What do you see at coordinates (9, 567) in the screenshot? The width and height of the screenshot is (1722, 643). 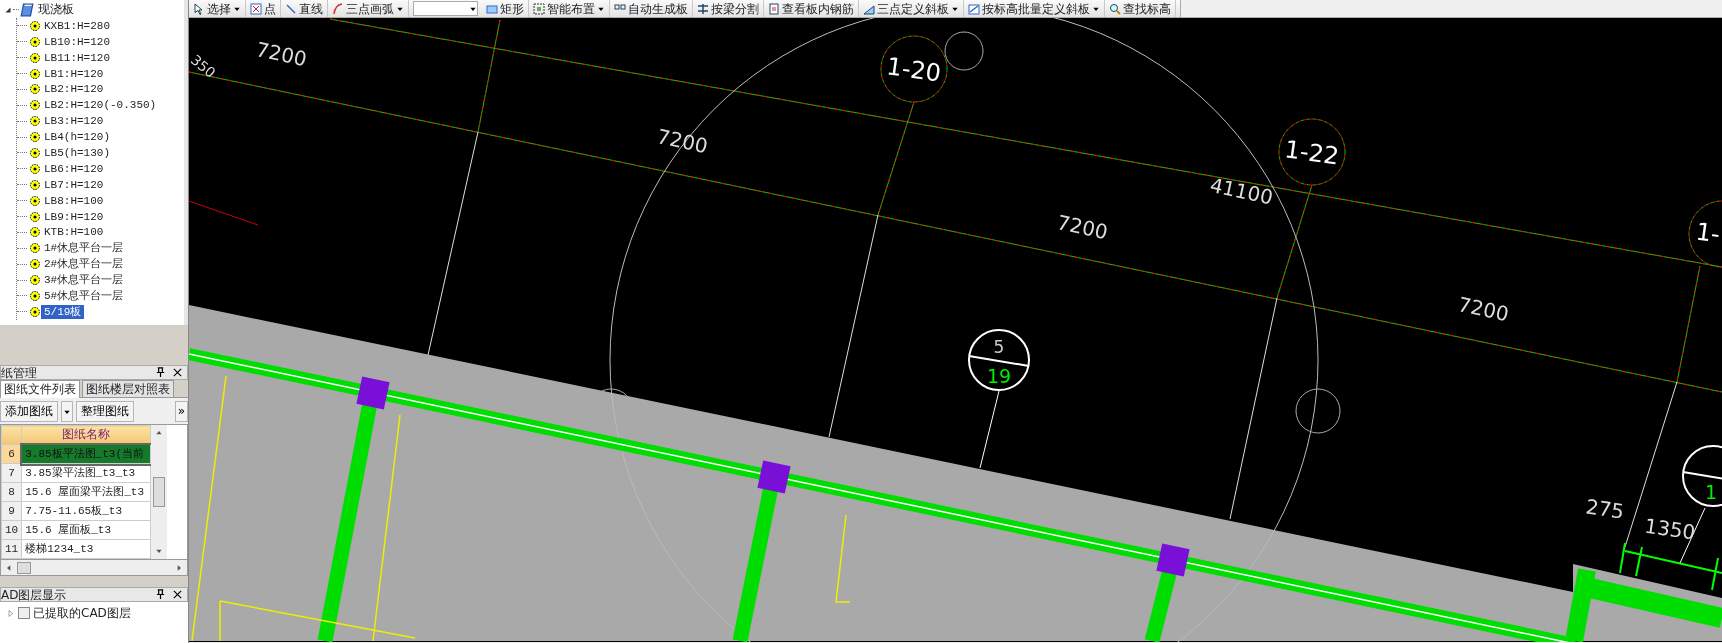 I see `arrow-left-icon` at bounding box center [9, 567].